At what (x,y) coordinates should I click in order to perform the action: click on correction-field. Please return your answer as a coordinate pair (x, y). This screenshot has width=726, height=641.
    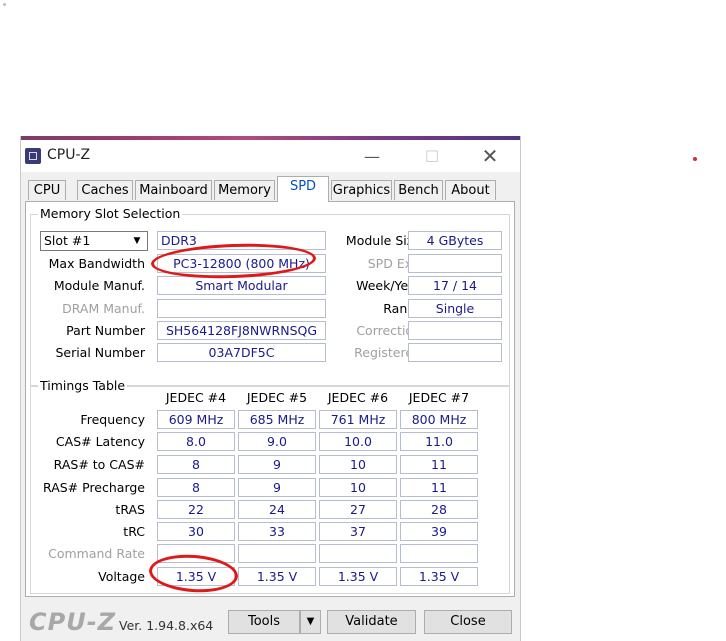
    Looking at the image, I should click on (455, 330).